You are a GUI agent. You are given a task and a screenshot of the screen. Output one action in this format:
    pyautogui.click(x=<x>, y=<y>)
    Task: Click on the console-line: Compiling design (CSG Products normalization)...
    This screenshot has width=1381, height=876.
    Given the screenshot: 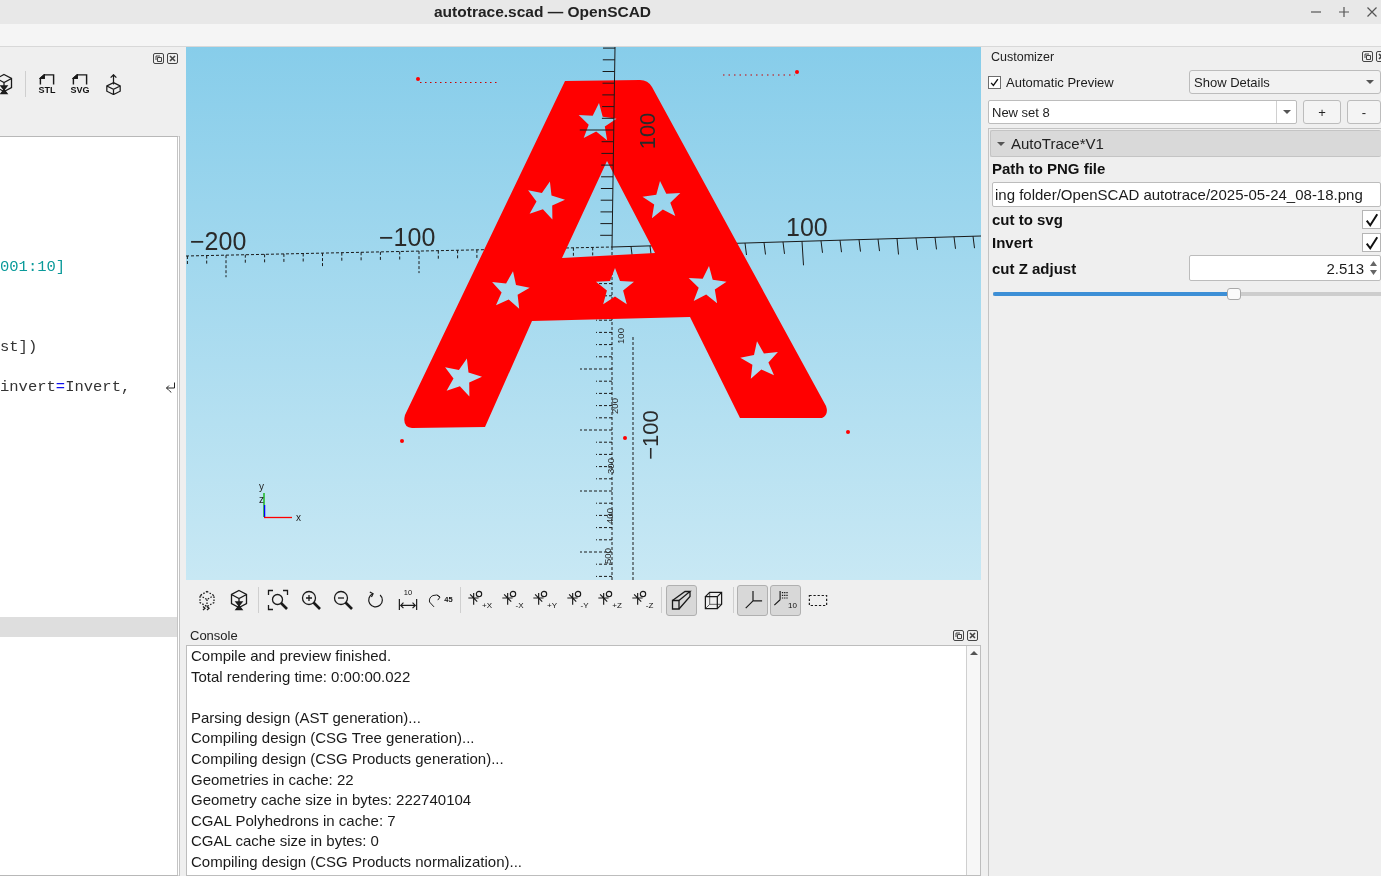 What is the action you would take?
    pyautogui.click(x=357, y=861)
    